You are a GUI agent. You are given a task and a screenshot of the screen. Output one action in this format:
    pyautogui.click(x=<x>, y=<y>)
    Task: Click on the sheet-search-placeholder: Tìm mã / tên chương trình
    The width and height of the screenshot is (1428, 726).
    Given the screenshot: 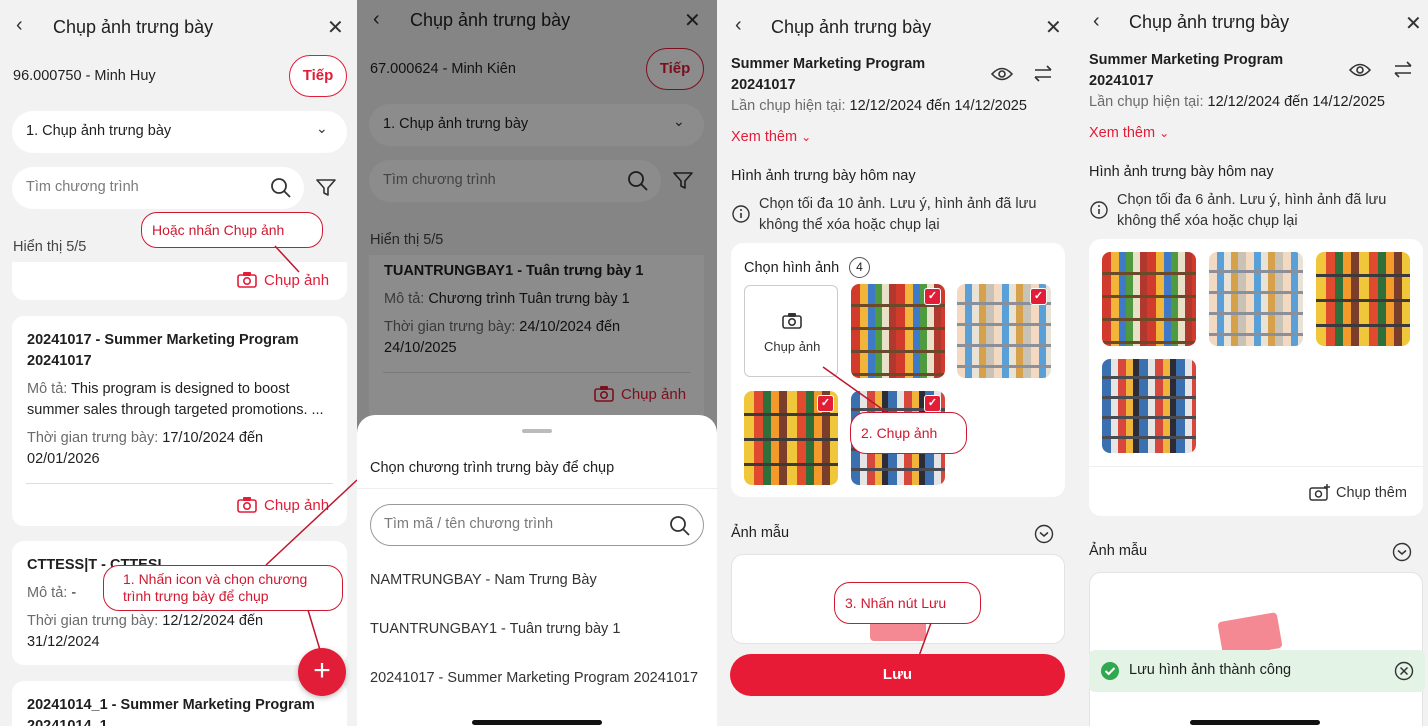 What is the action you would take?
    pyautogui.click(x=469, y=524)
    